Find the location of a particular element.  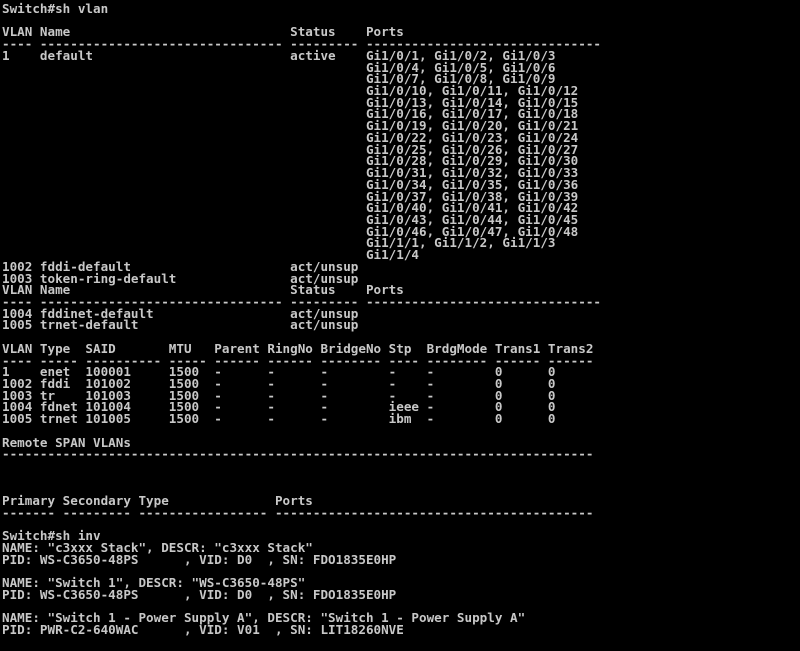

terminal-line: Switch#sh vlan is located at coordinates (55, 8).